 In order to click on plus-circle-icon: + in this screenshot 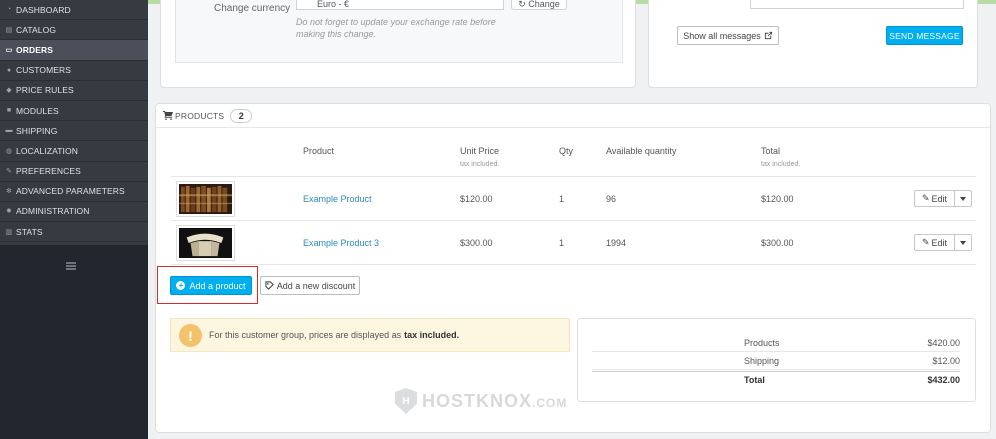, I will do `click(181, 285)`.